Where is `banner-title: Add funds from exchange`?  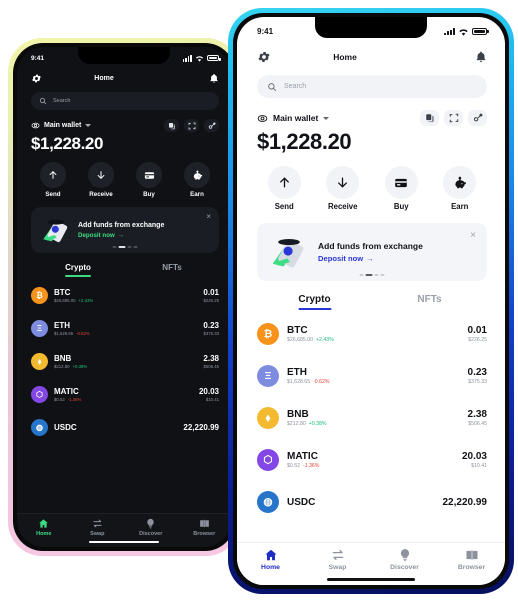 banner-title: Add funds from exchange is located at coordinates (370, 246).